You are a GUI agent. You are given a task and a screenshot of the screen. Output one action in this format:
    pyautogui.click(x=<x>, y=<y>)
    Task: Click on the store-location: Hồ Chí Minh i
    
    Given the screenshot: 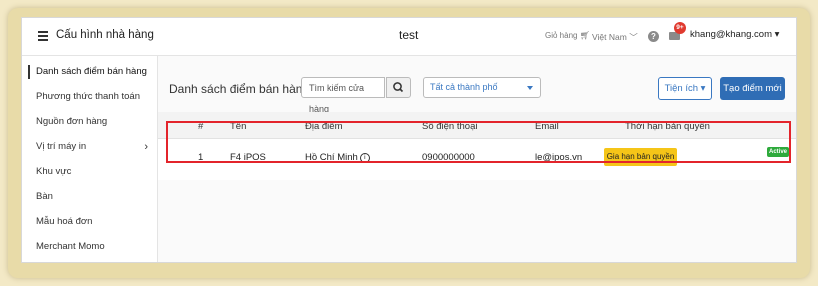 What is the action you would take?
    pyautogui.click(x=337, y=157)
    